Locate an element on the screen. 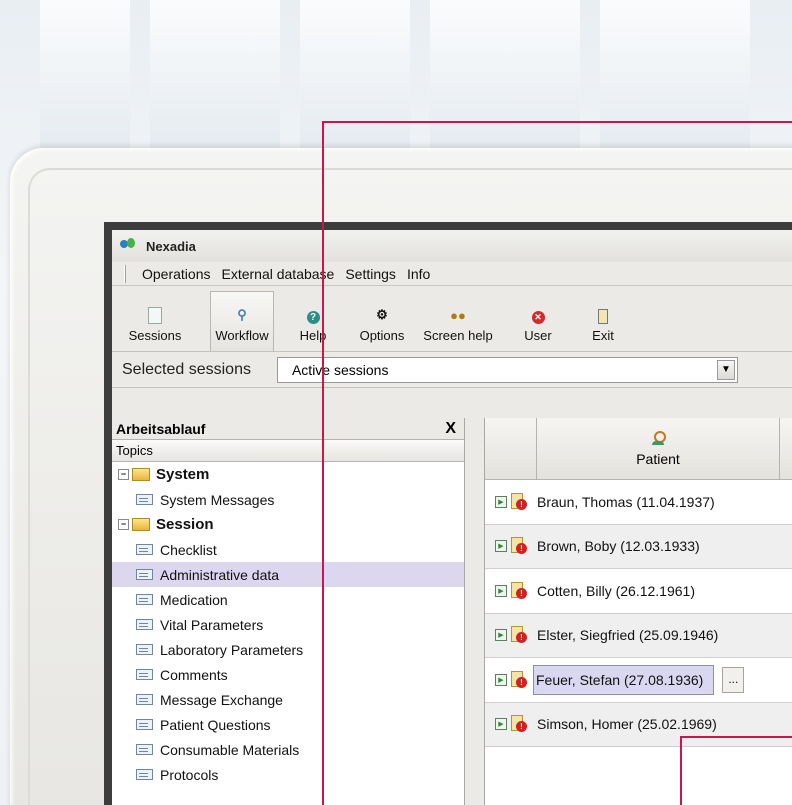 Image resolution: width=792 pixels, height=805 pixels. workflow-panel-title: Arbeitsablauf is located at coordinates (161, 428).